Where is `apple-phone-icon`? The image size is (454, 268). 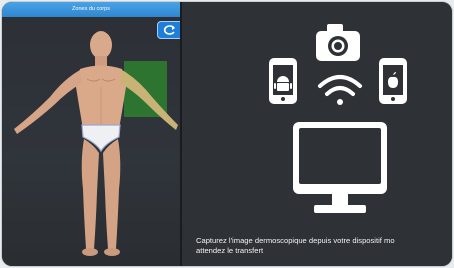 apple-phone-icon is located at coordinates (393, 81).